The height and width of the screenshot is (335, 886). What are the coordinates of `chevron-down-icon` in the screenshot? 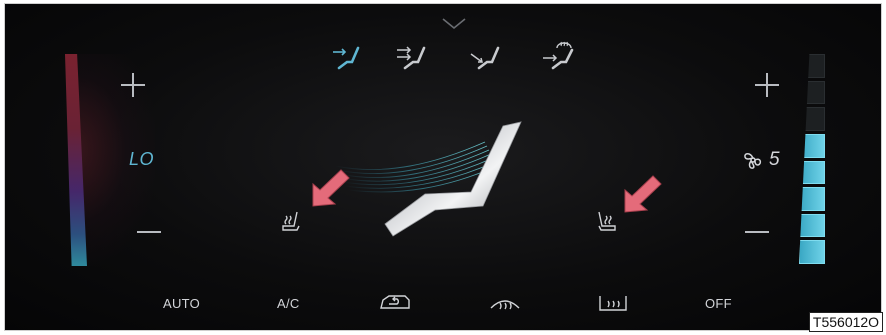 It's located at (454, 24).